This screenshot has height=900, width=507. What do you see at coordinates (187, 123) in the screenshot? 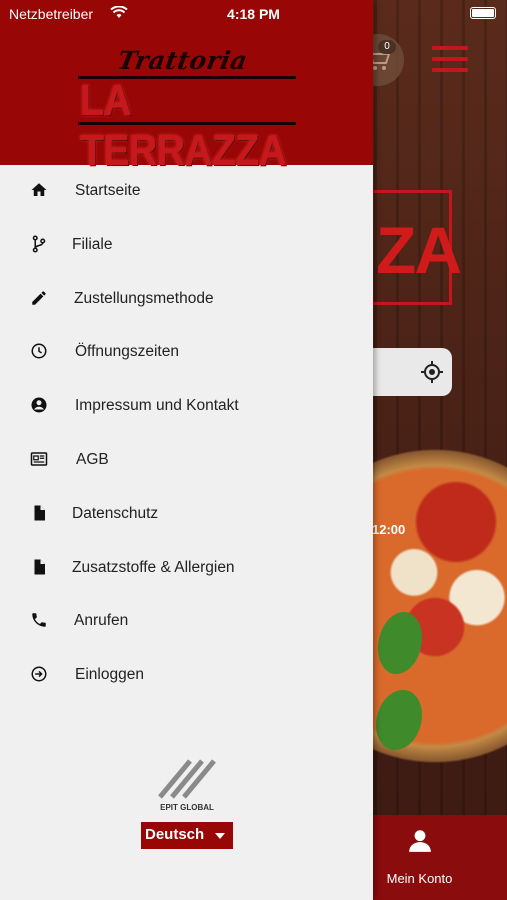
I see `logo-rule-bottom` at bounding box center [187, 123].